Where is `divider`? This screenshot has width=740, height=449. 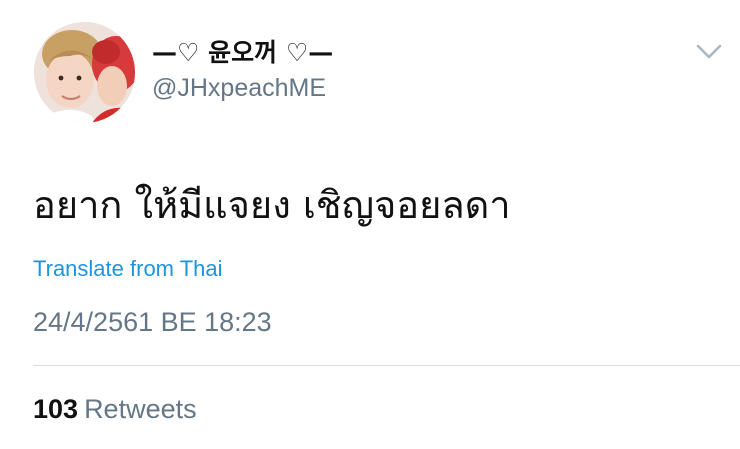 divider is located at coordinates (386, 365).